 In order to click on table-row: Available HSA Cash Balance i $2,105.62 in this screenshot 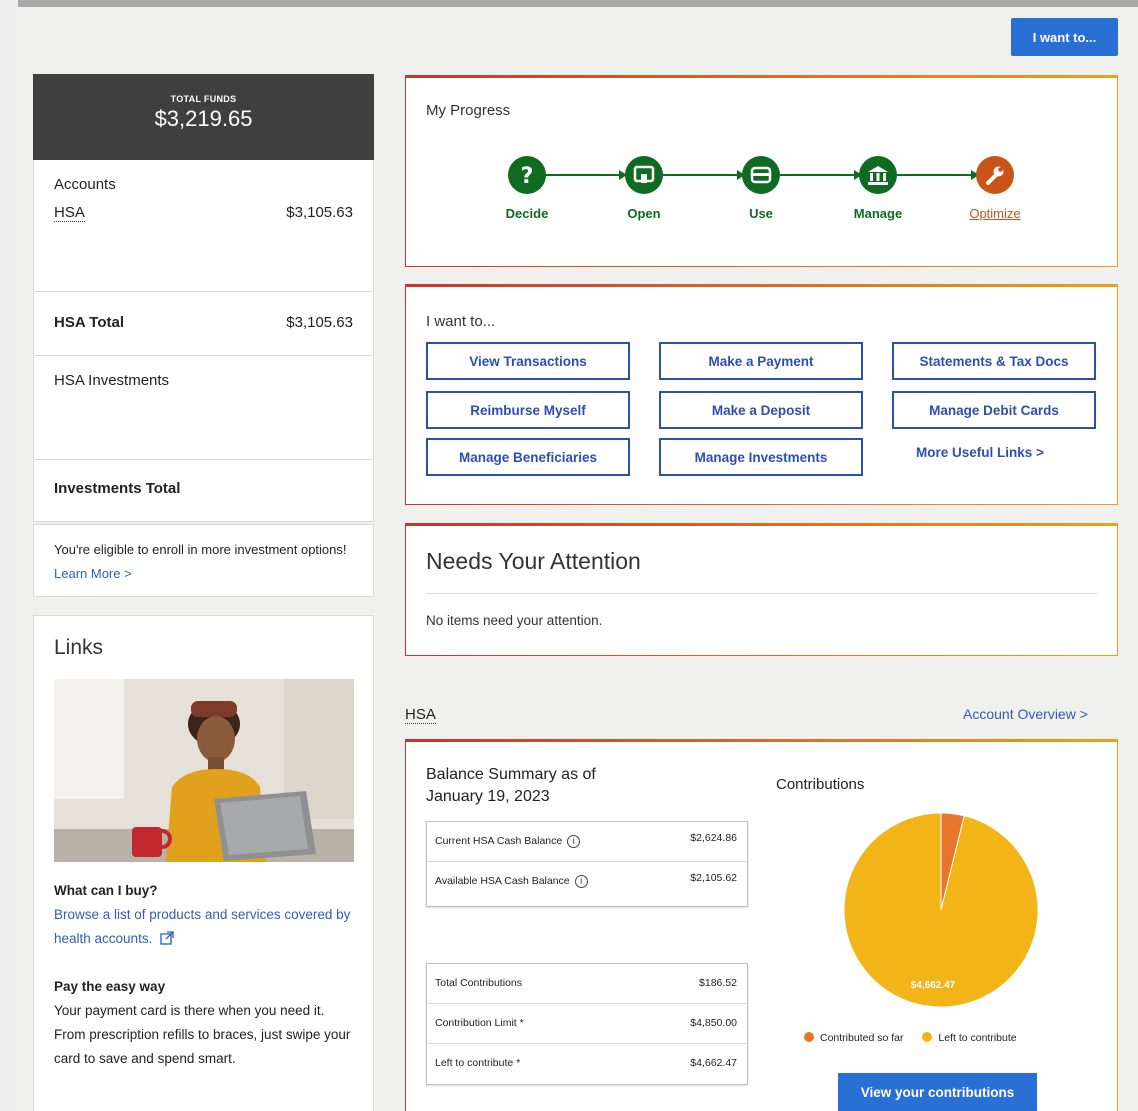, I will do `click(587, 884)`.